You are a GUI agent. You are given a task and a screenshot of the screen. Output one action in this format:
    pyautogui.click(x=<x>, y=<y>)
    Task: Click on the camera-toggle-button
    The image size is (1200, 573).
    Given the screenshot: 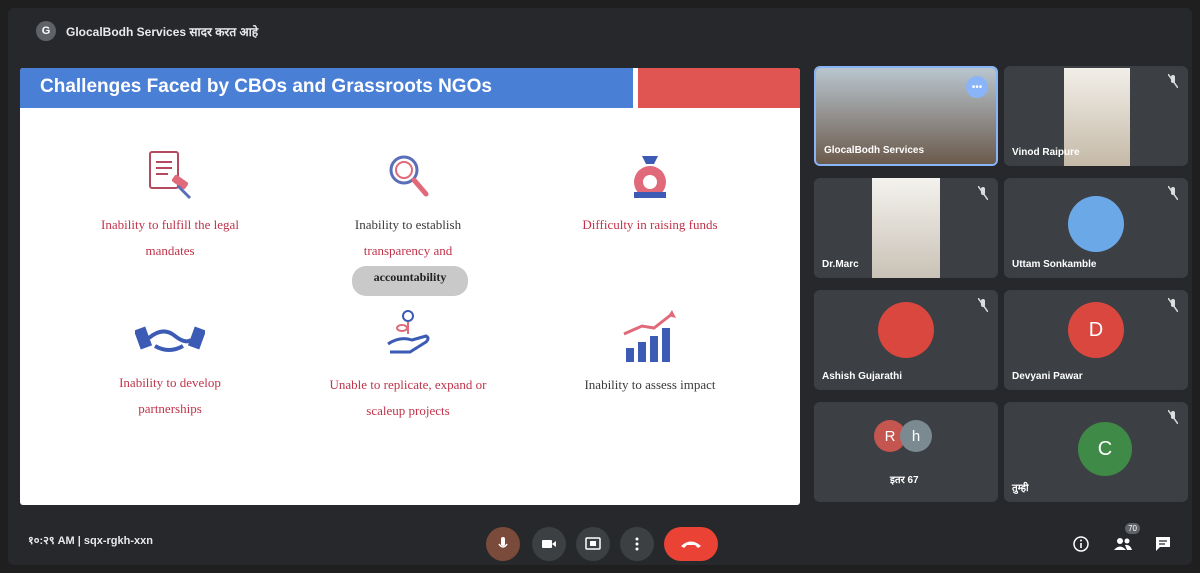 What is the action you would take?
    pyautogui.click(x=549, y=544)
    